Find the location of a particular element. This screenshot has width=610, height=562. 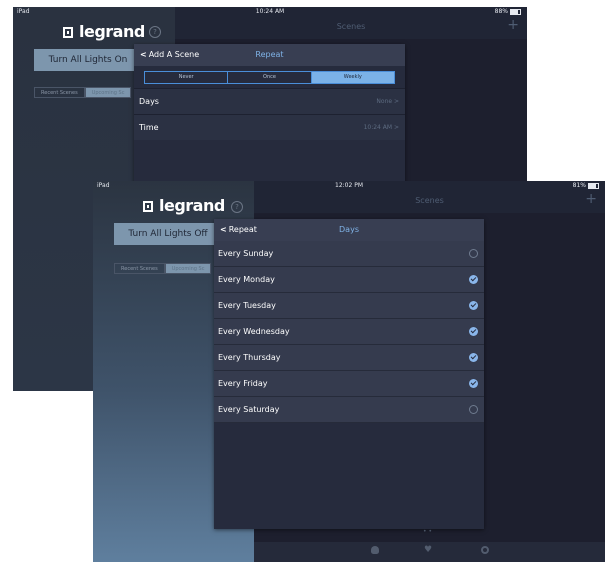

page-indicator: • • is located at coordinates (427, 531).